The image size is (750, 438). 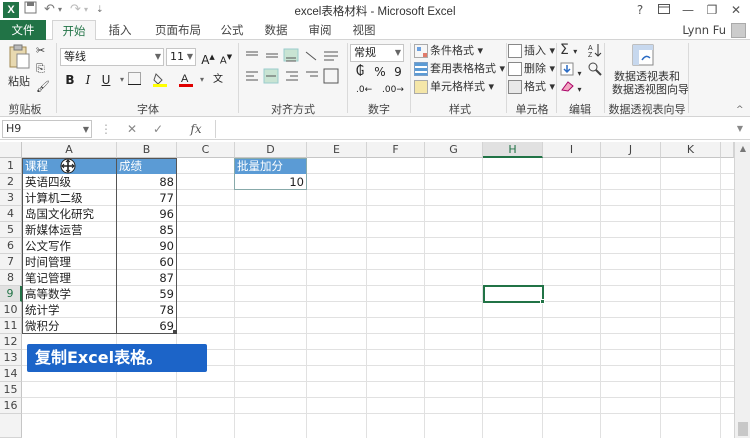 I want to click on chevron-down-icon: ▾, so click(x=202, y=80).